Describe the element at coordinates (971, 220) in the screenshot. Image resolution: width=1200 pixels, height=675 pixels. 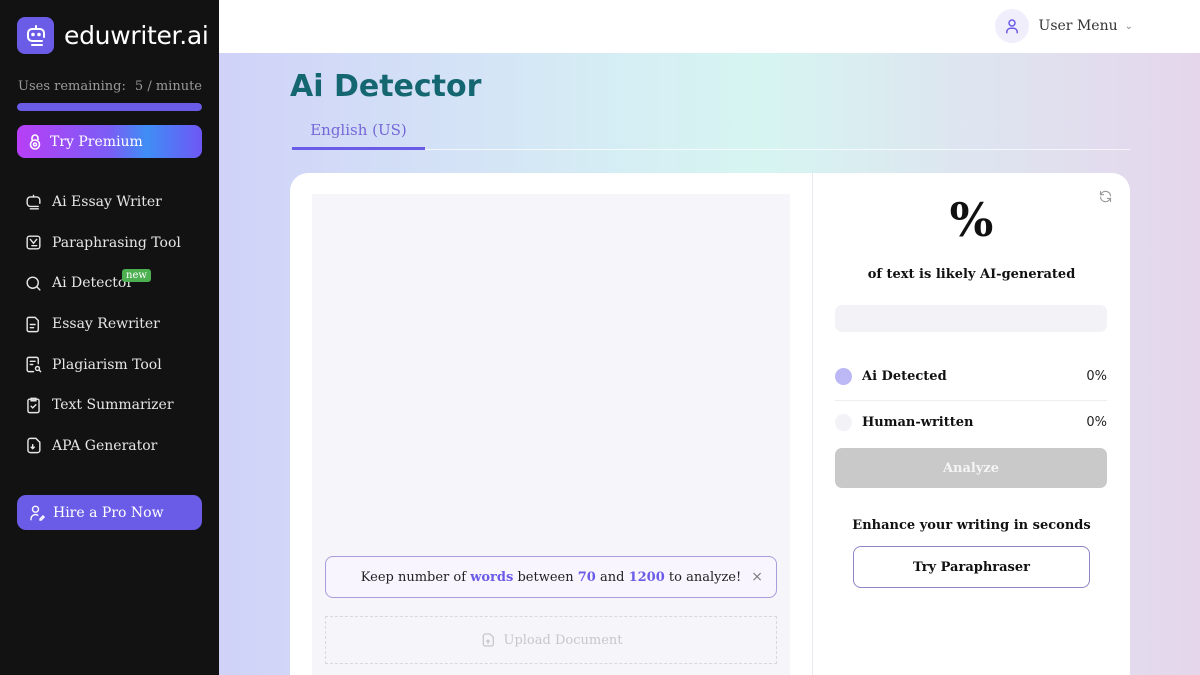
I see `ai-percentage: %` at that location.